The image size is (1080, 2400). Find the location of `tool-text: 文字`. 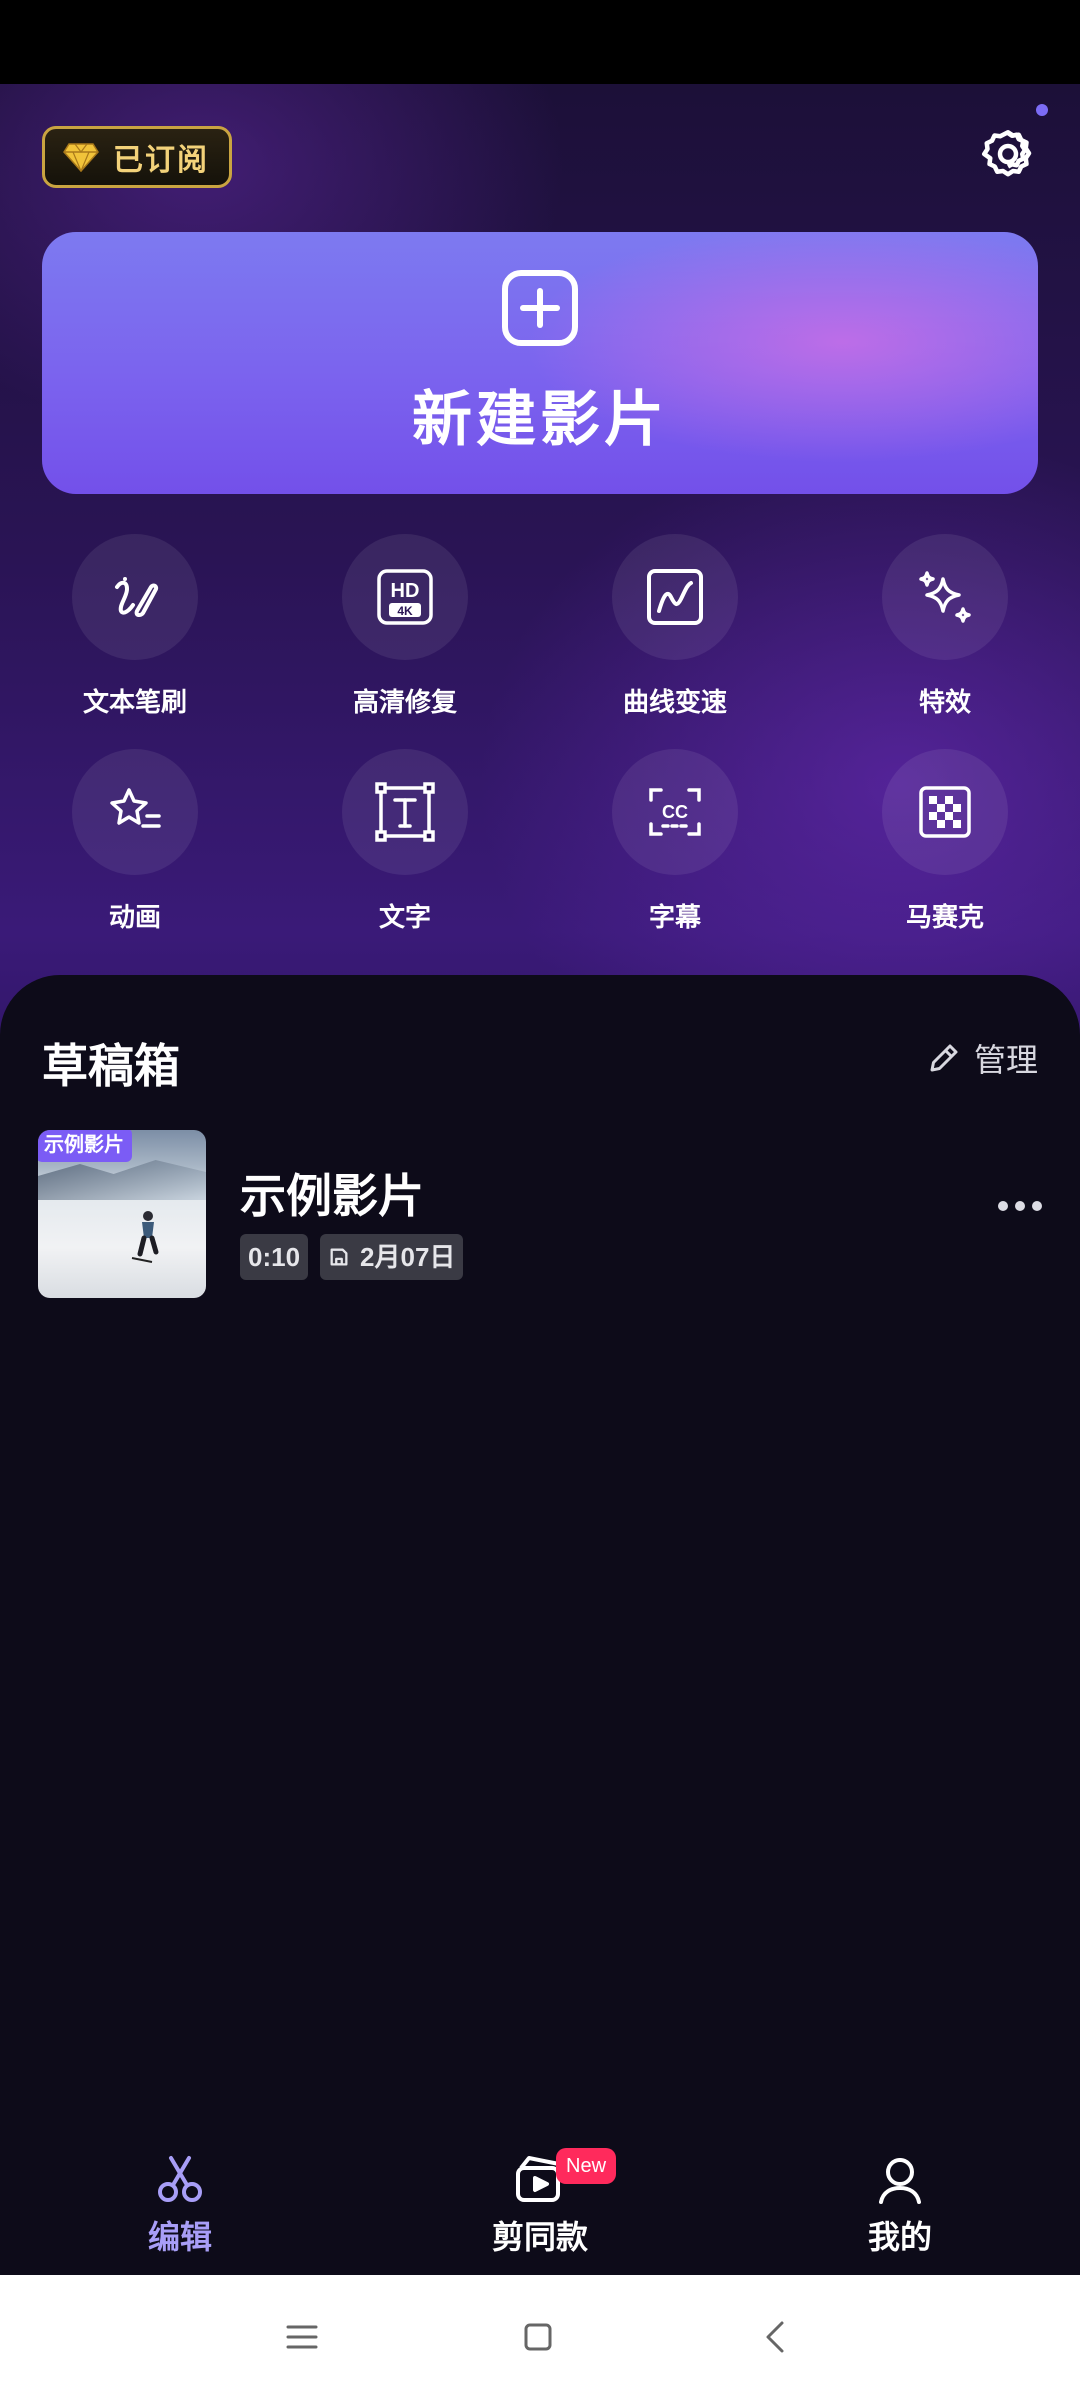

tool-text: 文字 is located at coordinates (405, 841).